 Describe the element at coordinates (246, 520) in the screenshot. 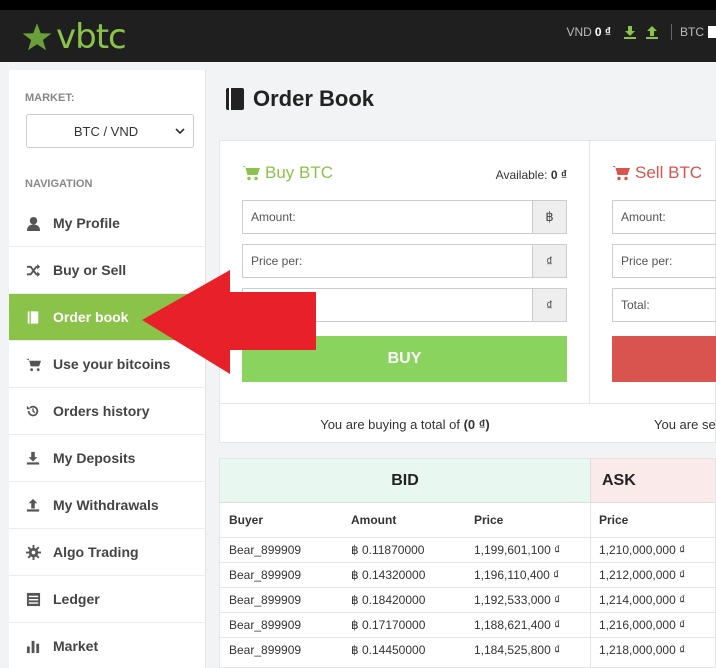

I see `column-header-buyer: Buyer` at that location.